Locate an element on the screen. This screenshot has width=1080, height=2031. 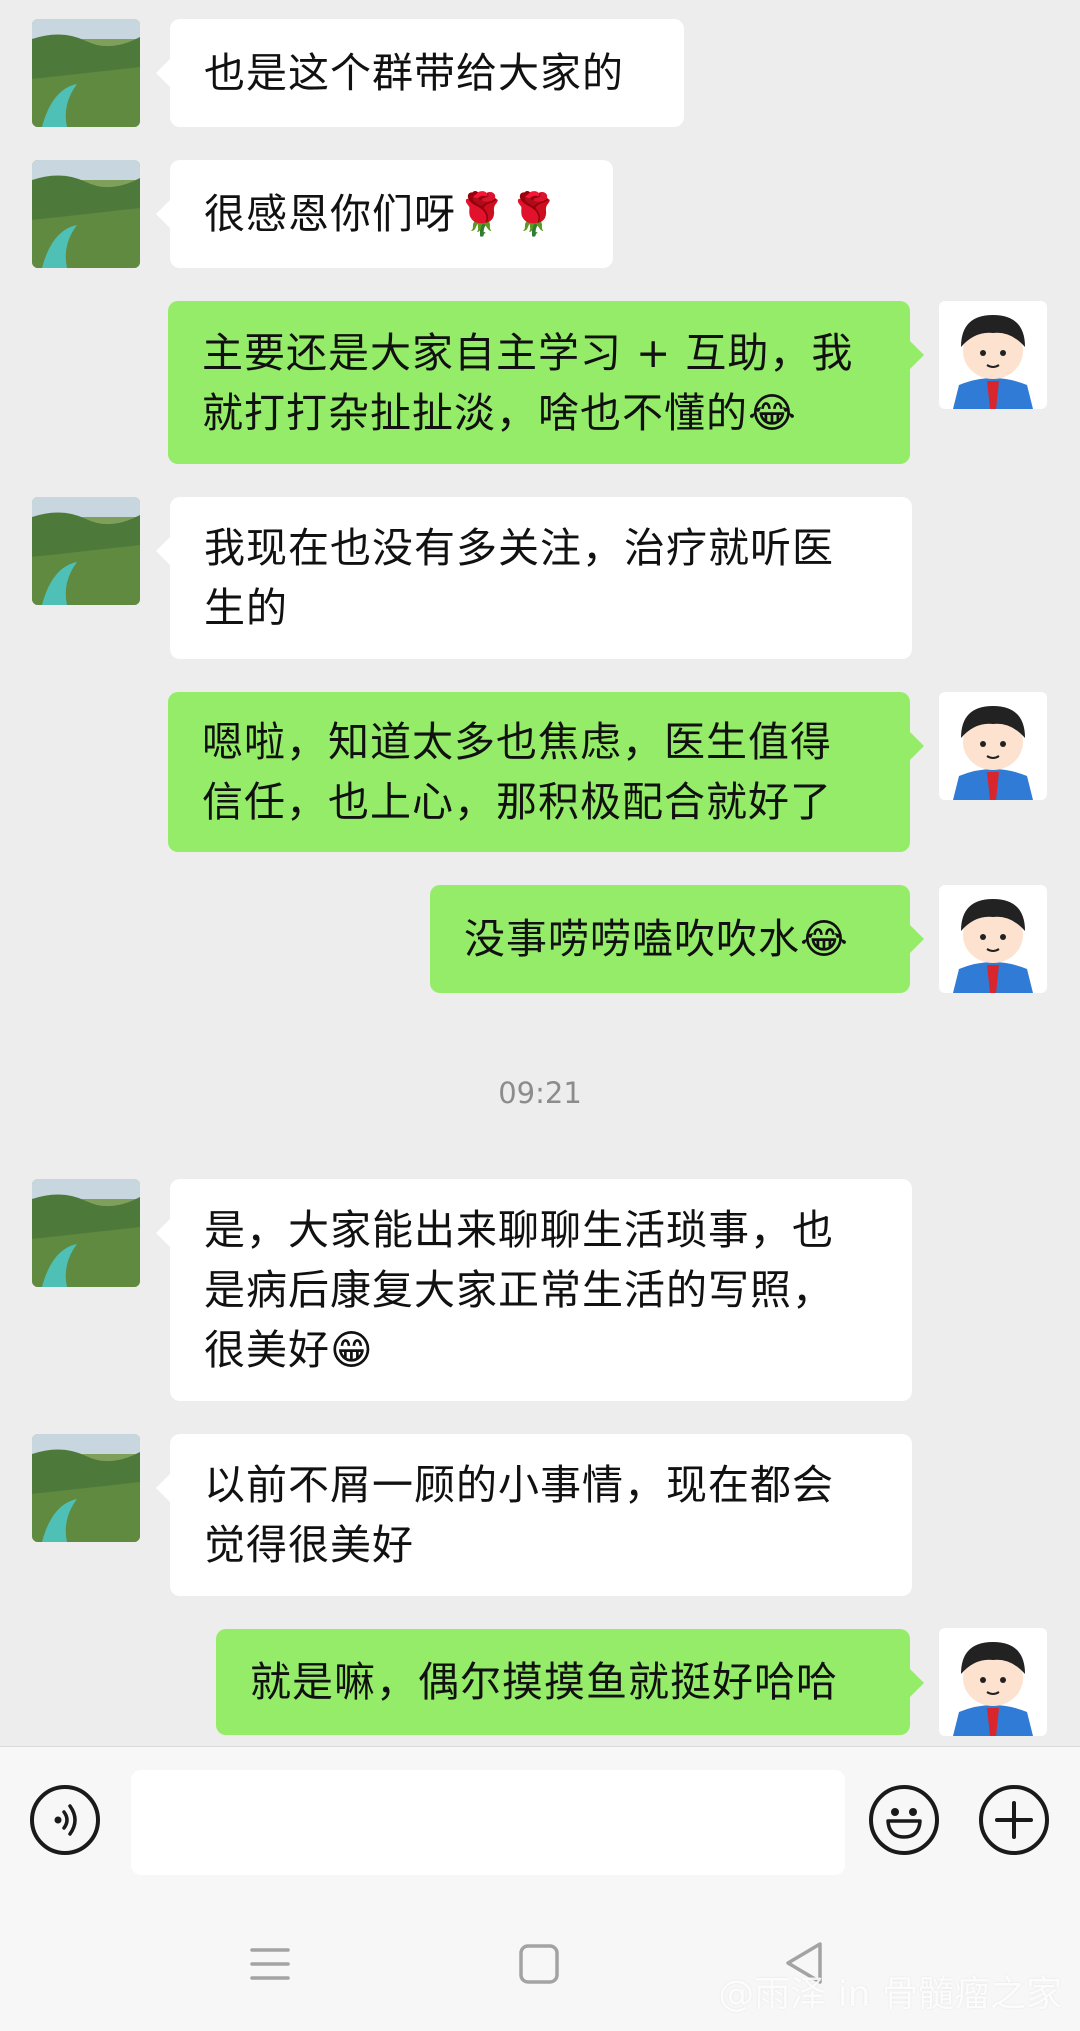
voice-button is located at coordinates (65, 1820).